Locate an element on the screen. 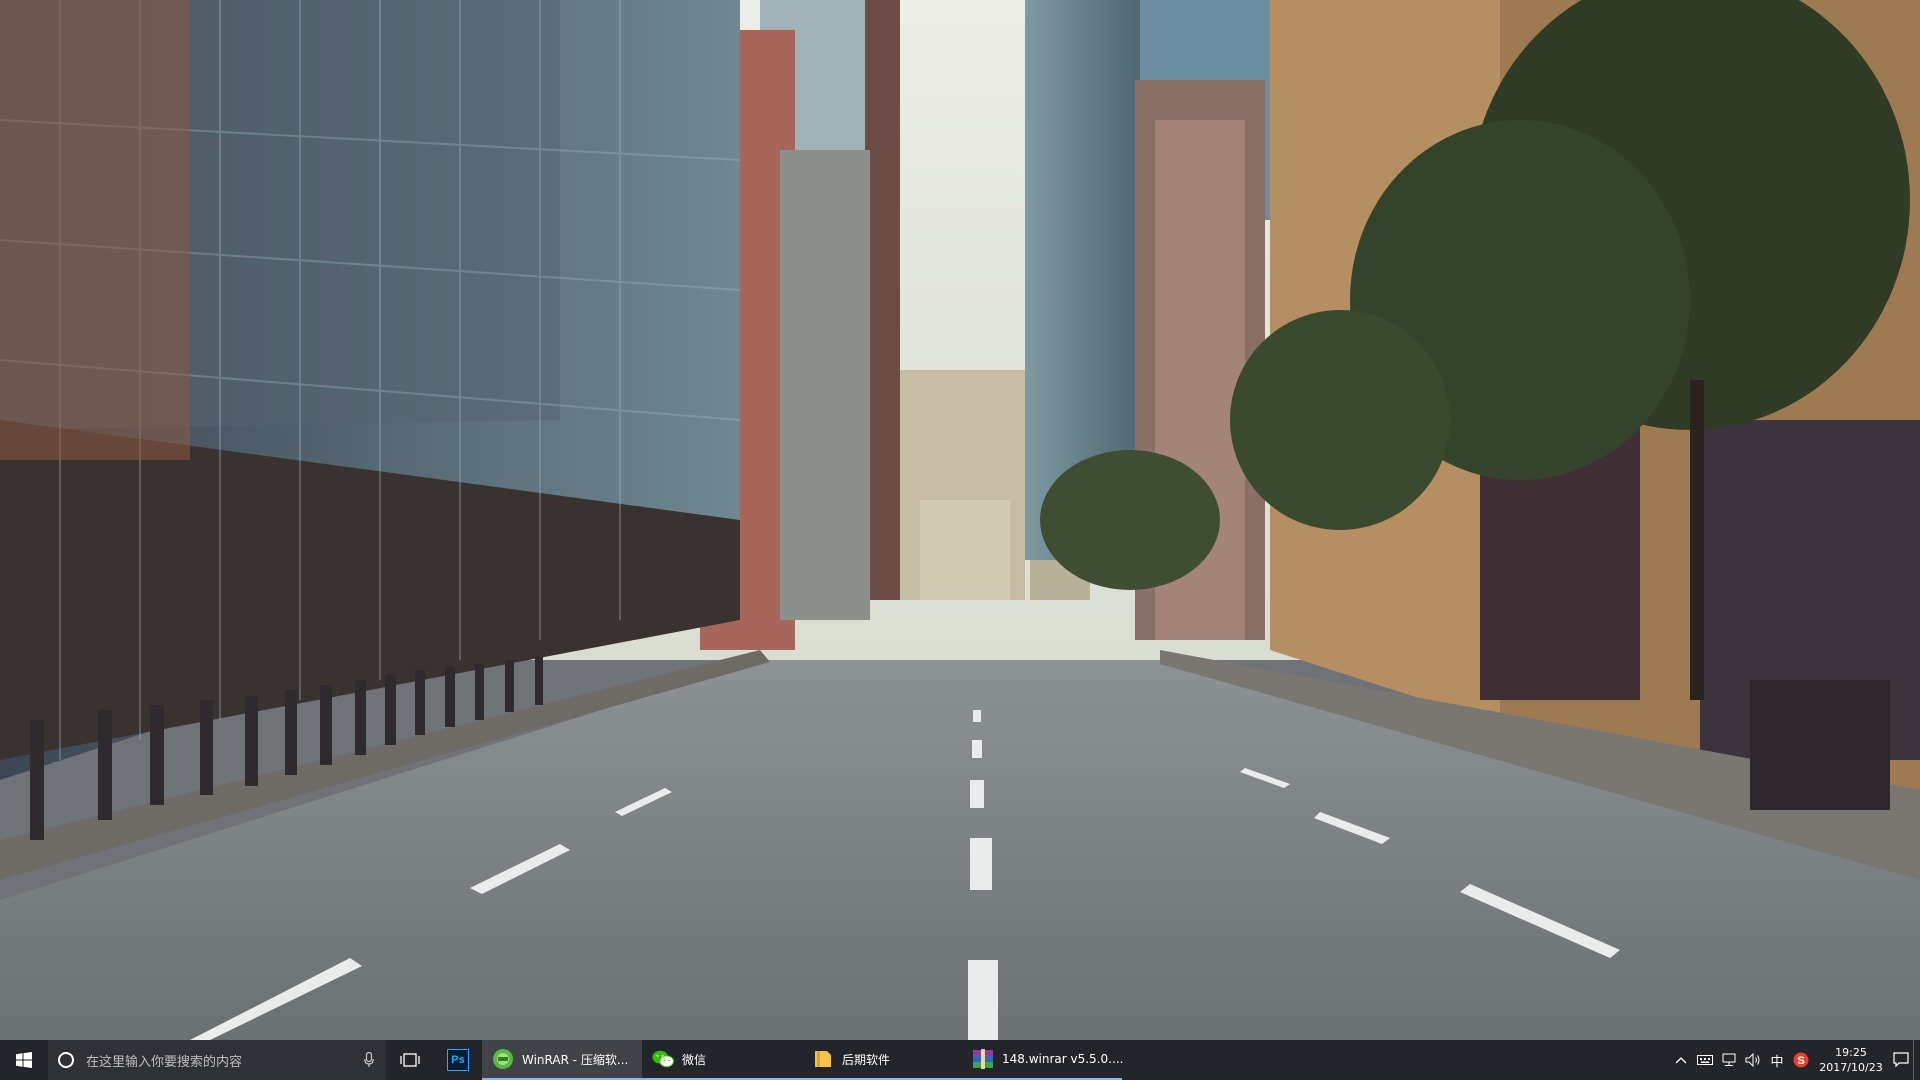 The width and height of the screenshot is (1920, 1080). task-view-icon is located at coordinates (410, 1060).